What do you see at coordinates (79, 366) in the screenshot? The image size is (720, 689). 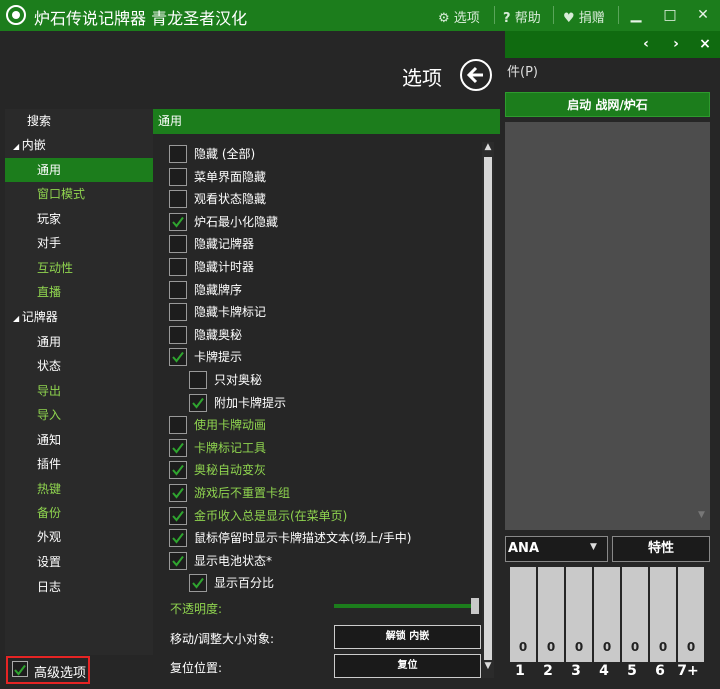 I see `sidebar-item: 状态` at bounding box center [79, 366].